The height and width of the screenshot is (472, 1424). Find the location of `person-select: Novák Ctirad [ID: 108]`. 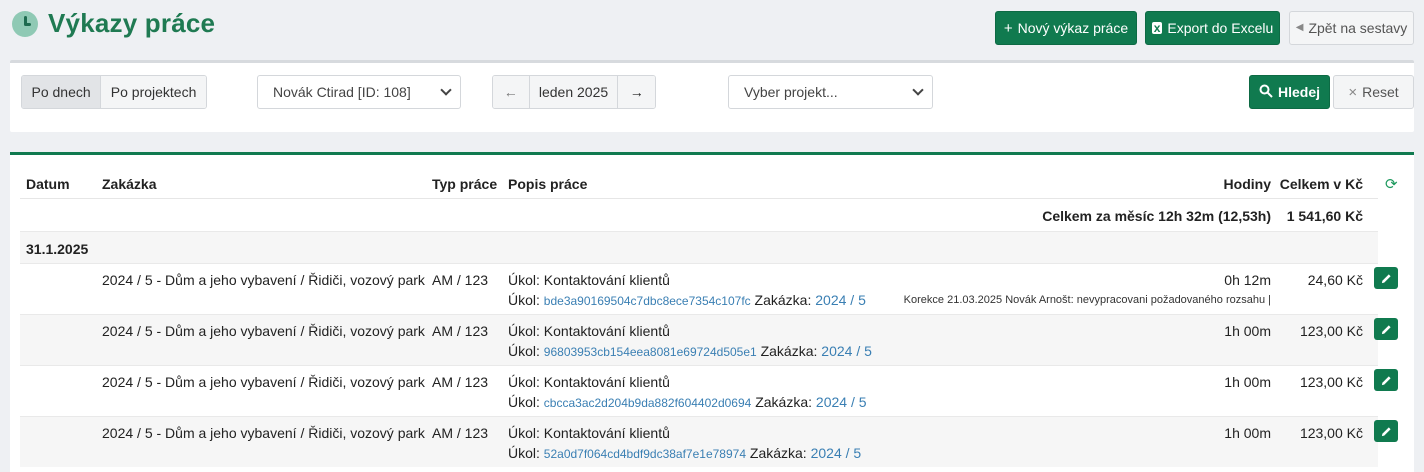

person-select: Novák Ctirad [ID: 108] is located at coordinates (359, 92).